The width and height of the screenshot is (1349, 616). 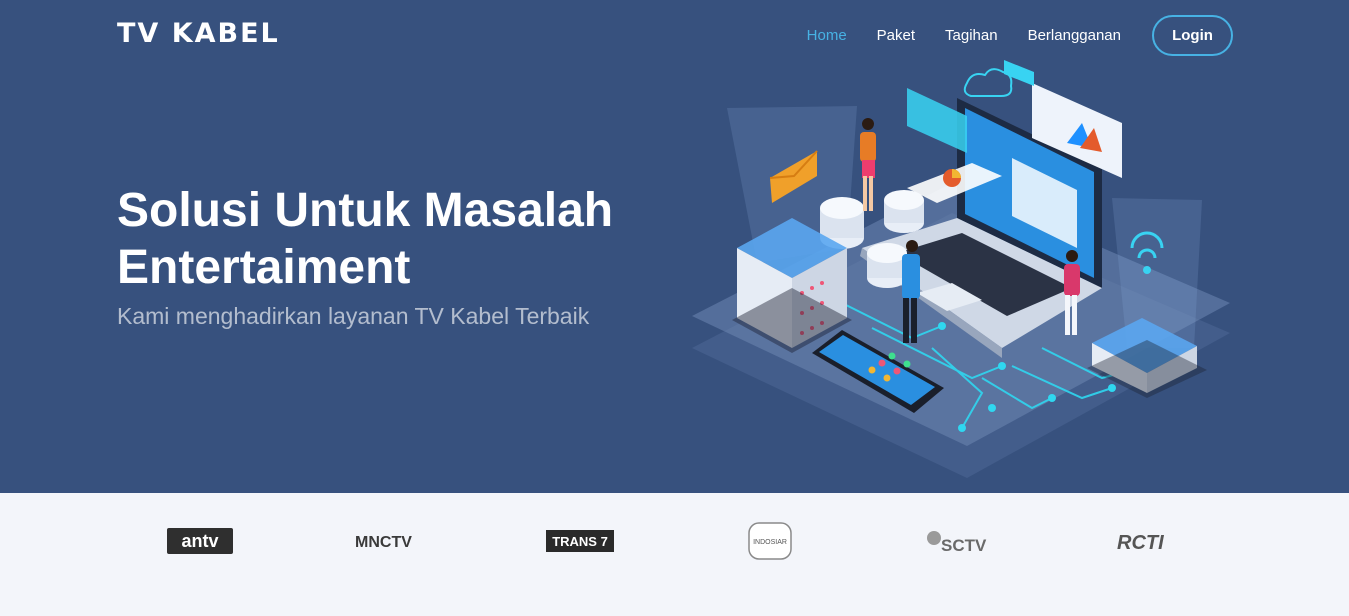 I want to click on client-logo-antv: antv, so click(x=200, y=541).